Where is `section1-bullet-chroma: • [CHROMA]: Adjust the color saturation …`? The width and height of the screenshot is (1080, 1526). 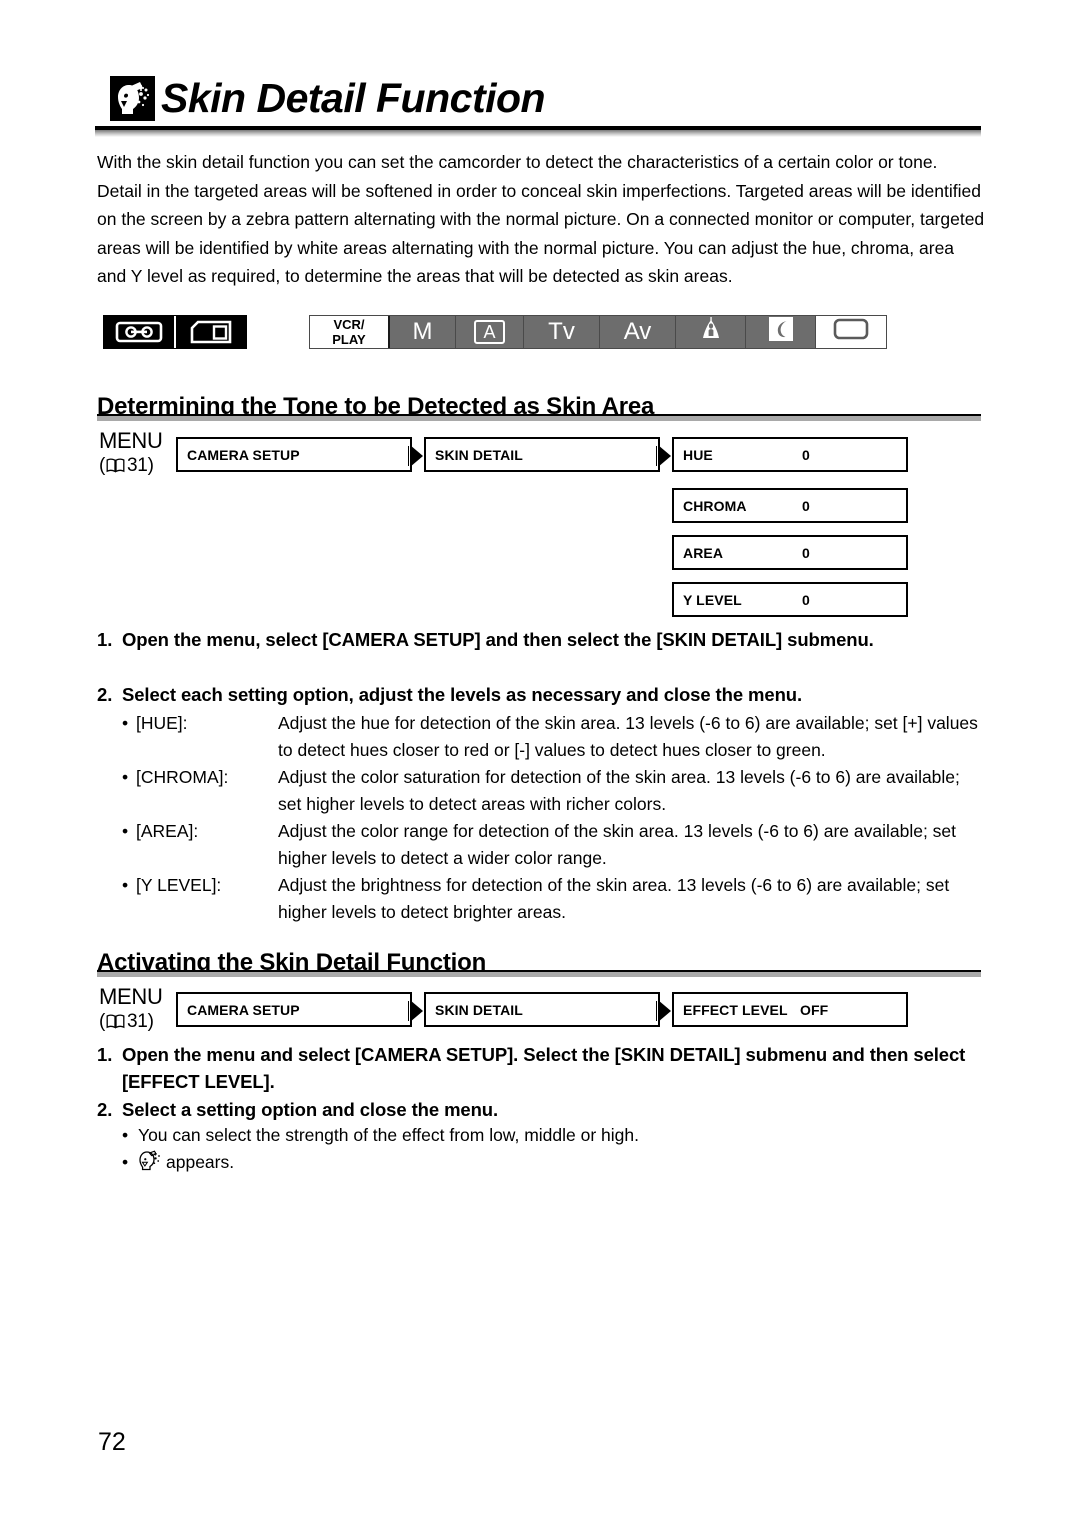 section1-bullet-chroma: • [CHROMA]: Adjust the color saturation … is located at coordinates (554, 791).